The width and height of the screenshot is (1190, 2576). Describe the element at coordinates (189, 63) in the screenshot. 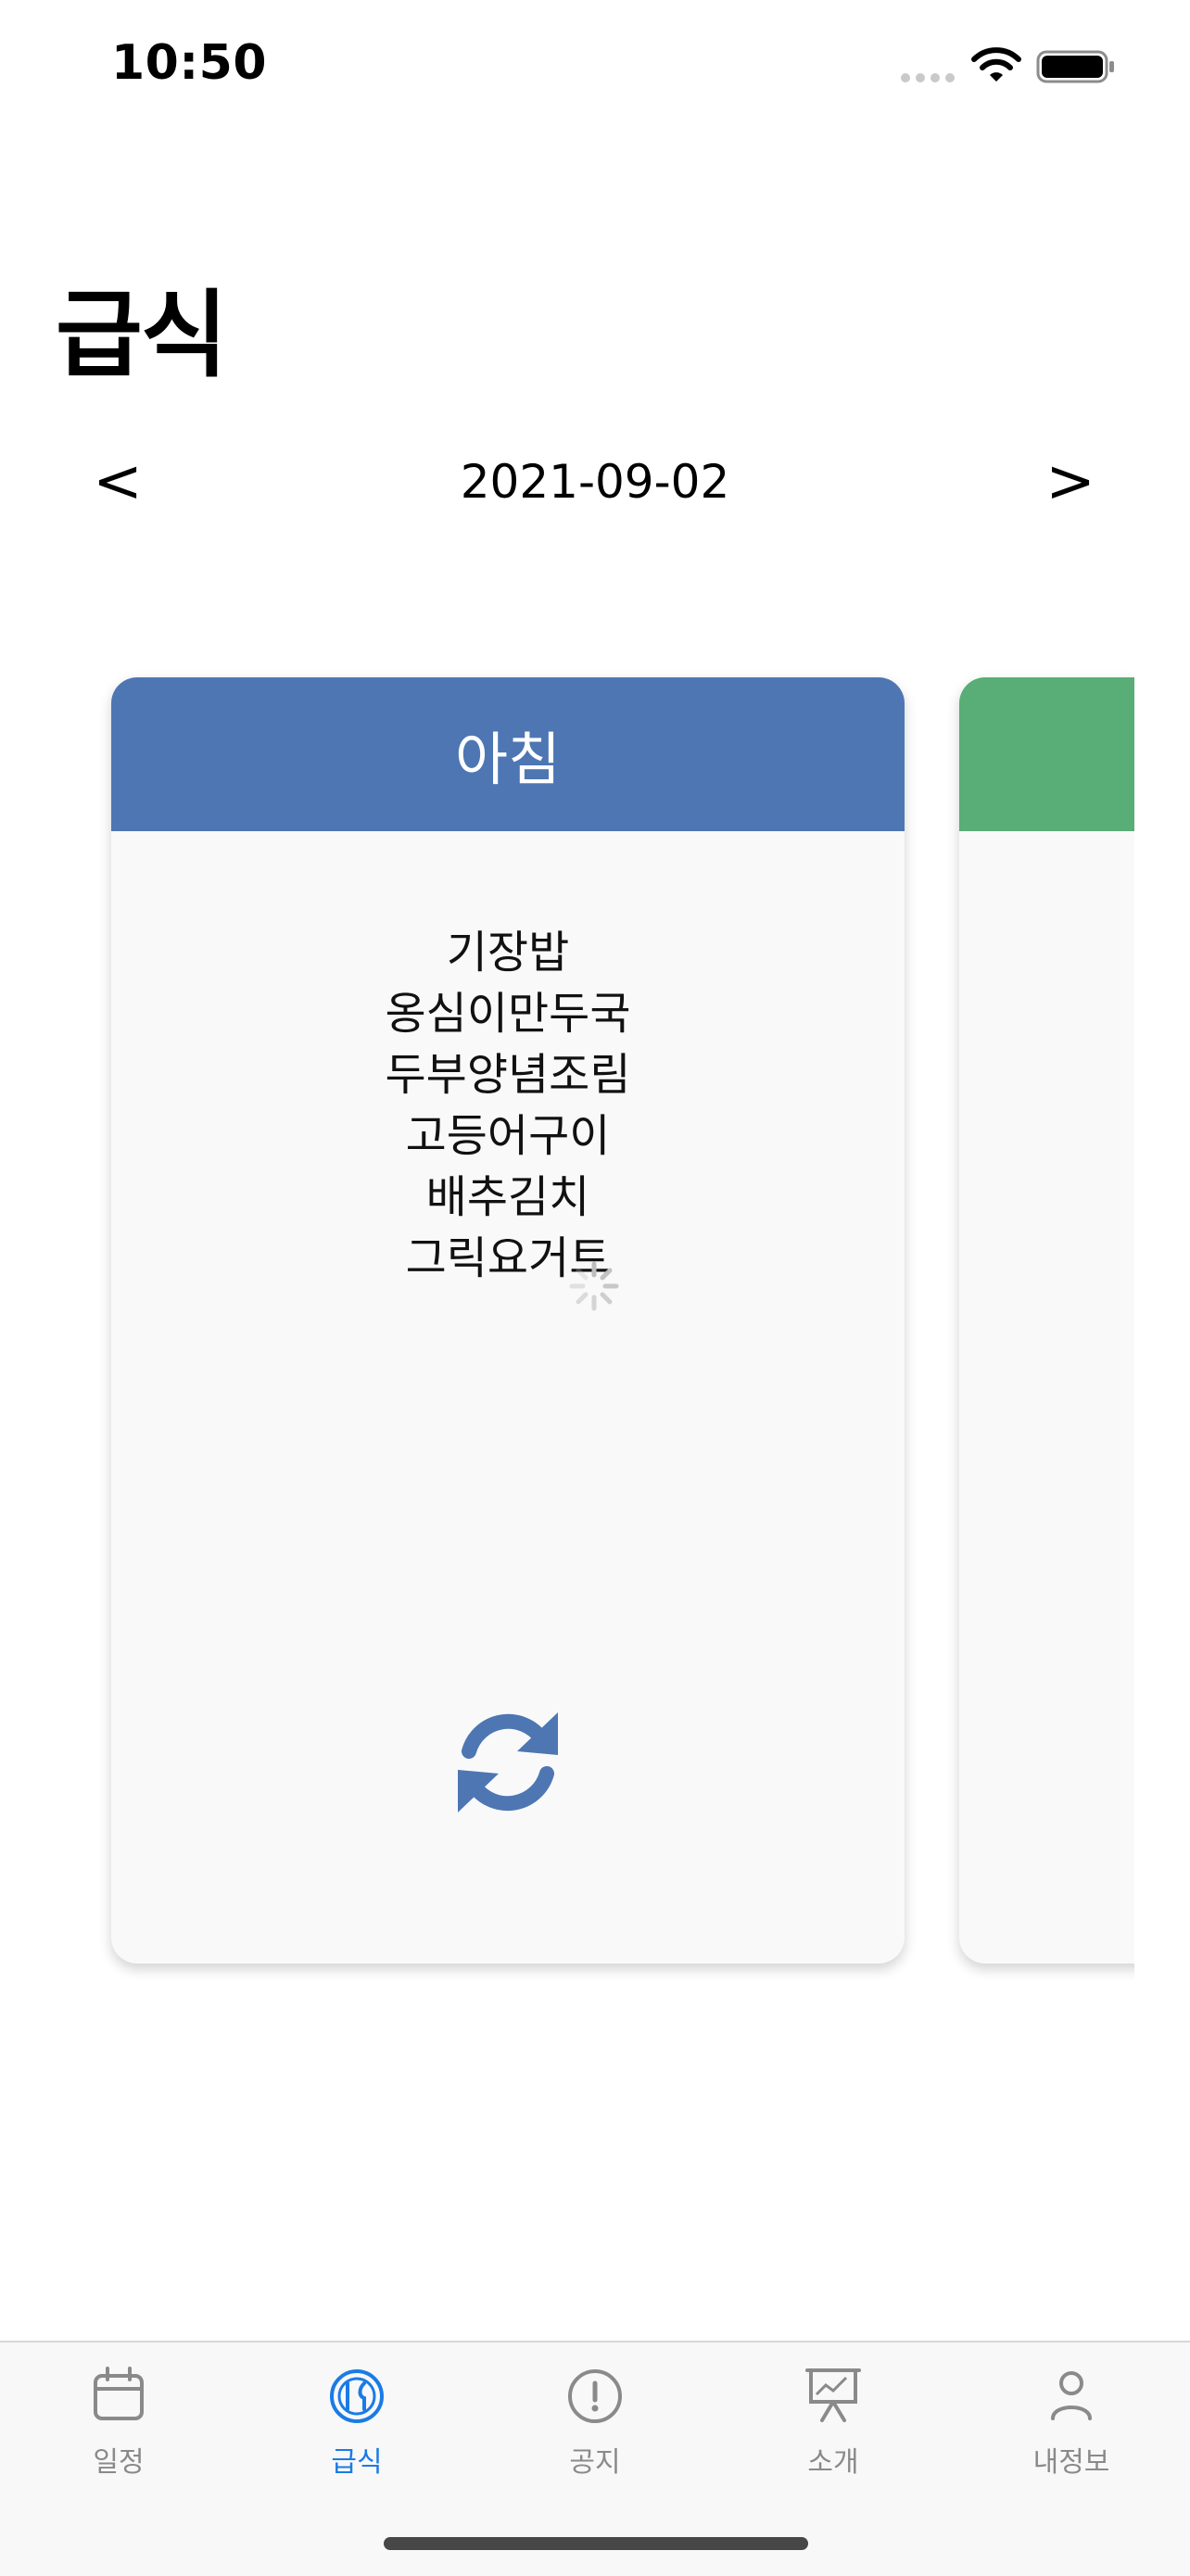

I see `status-time: 10:50` at that location.